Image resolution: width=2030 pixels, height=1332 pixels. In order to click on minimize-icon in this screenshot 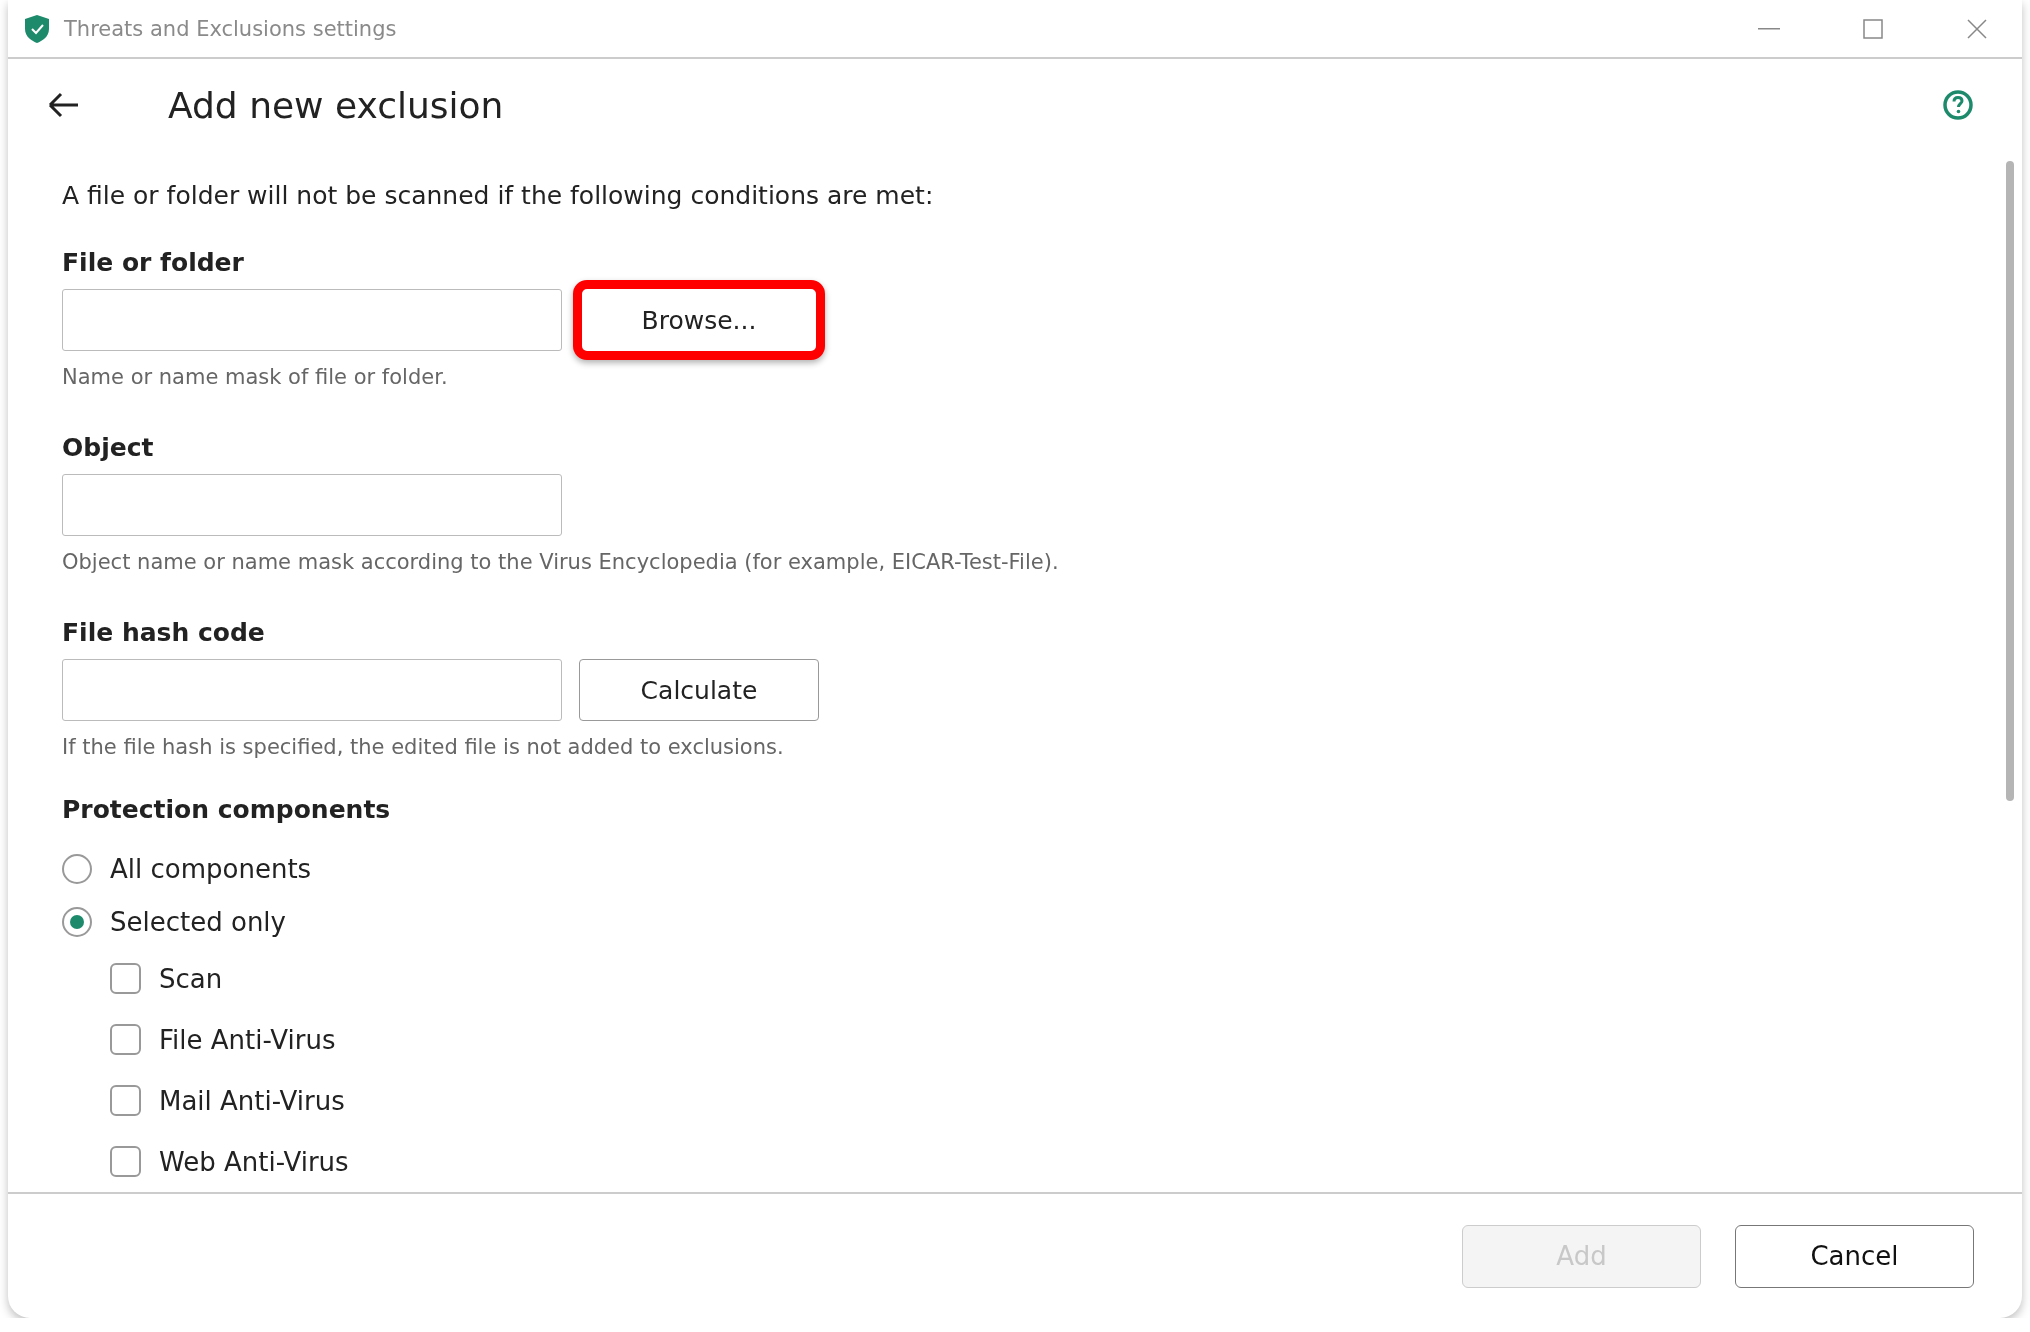, I will do `click(1769, 28)`.